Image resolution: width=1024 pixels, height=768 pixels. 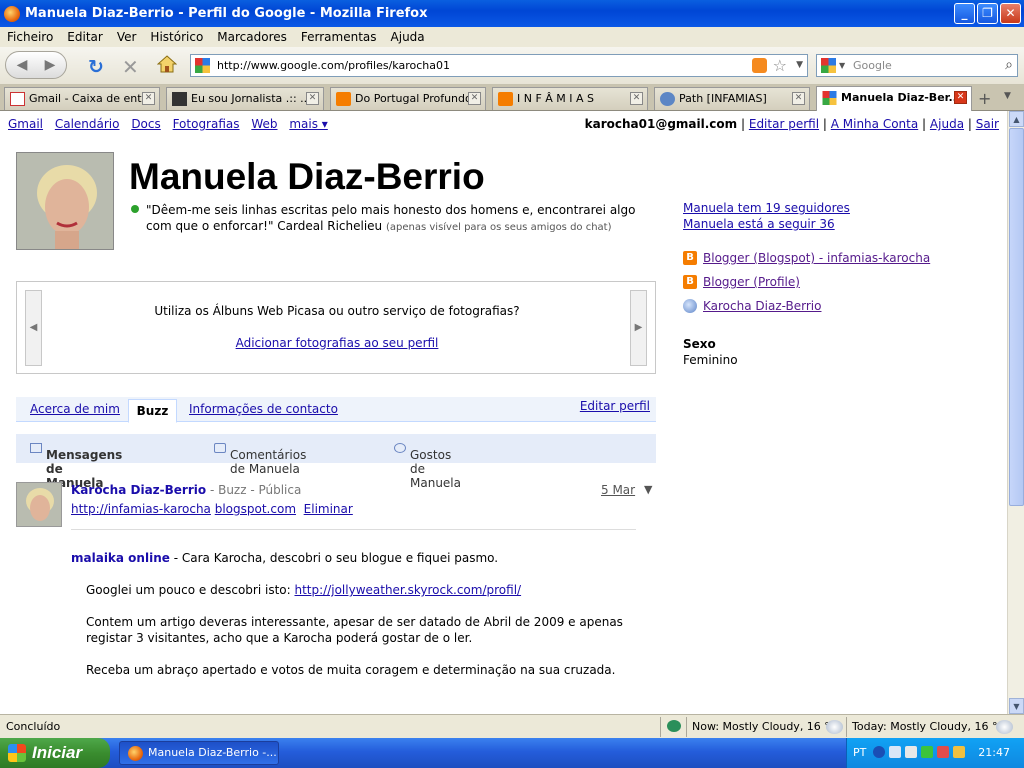 What do you see at coordinates (75, 409) in the screenshot?
I see `tab-about-me: Acerca de mim` at bounding box center [75, 409].